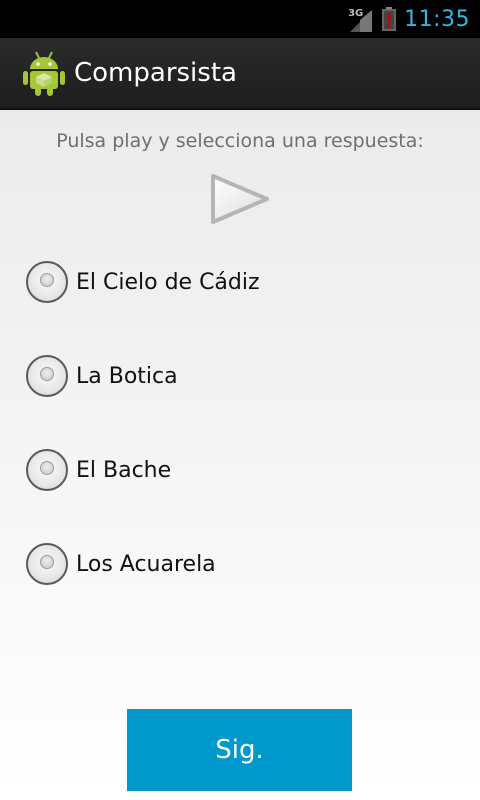 The height and width of the screenshot is (800, 480). I want to click on answer-label: El Bache, so click(123, 470).